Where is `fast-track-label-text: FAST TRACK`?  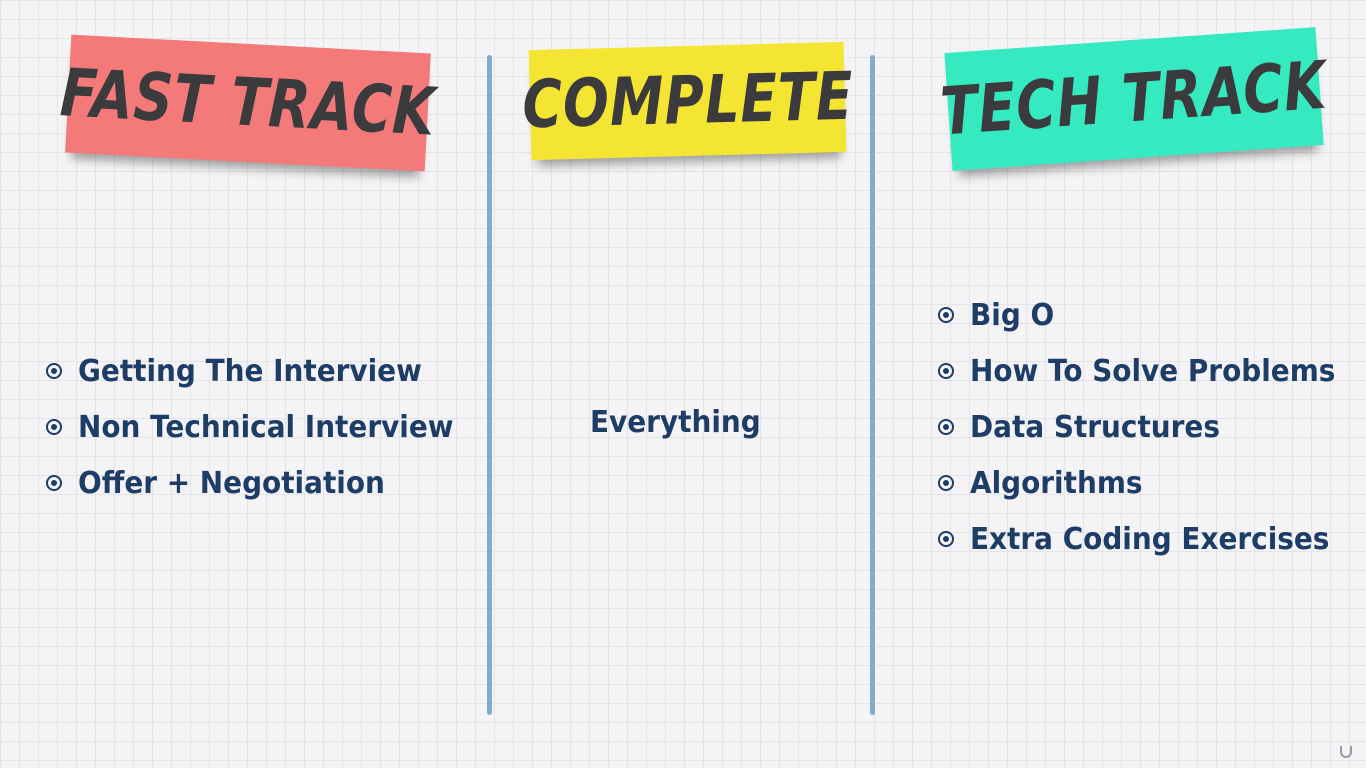 fast-track-label-text: FAST TRACK is located at coordinates (248, 102).